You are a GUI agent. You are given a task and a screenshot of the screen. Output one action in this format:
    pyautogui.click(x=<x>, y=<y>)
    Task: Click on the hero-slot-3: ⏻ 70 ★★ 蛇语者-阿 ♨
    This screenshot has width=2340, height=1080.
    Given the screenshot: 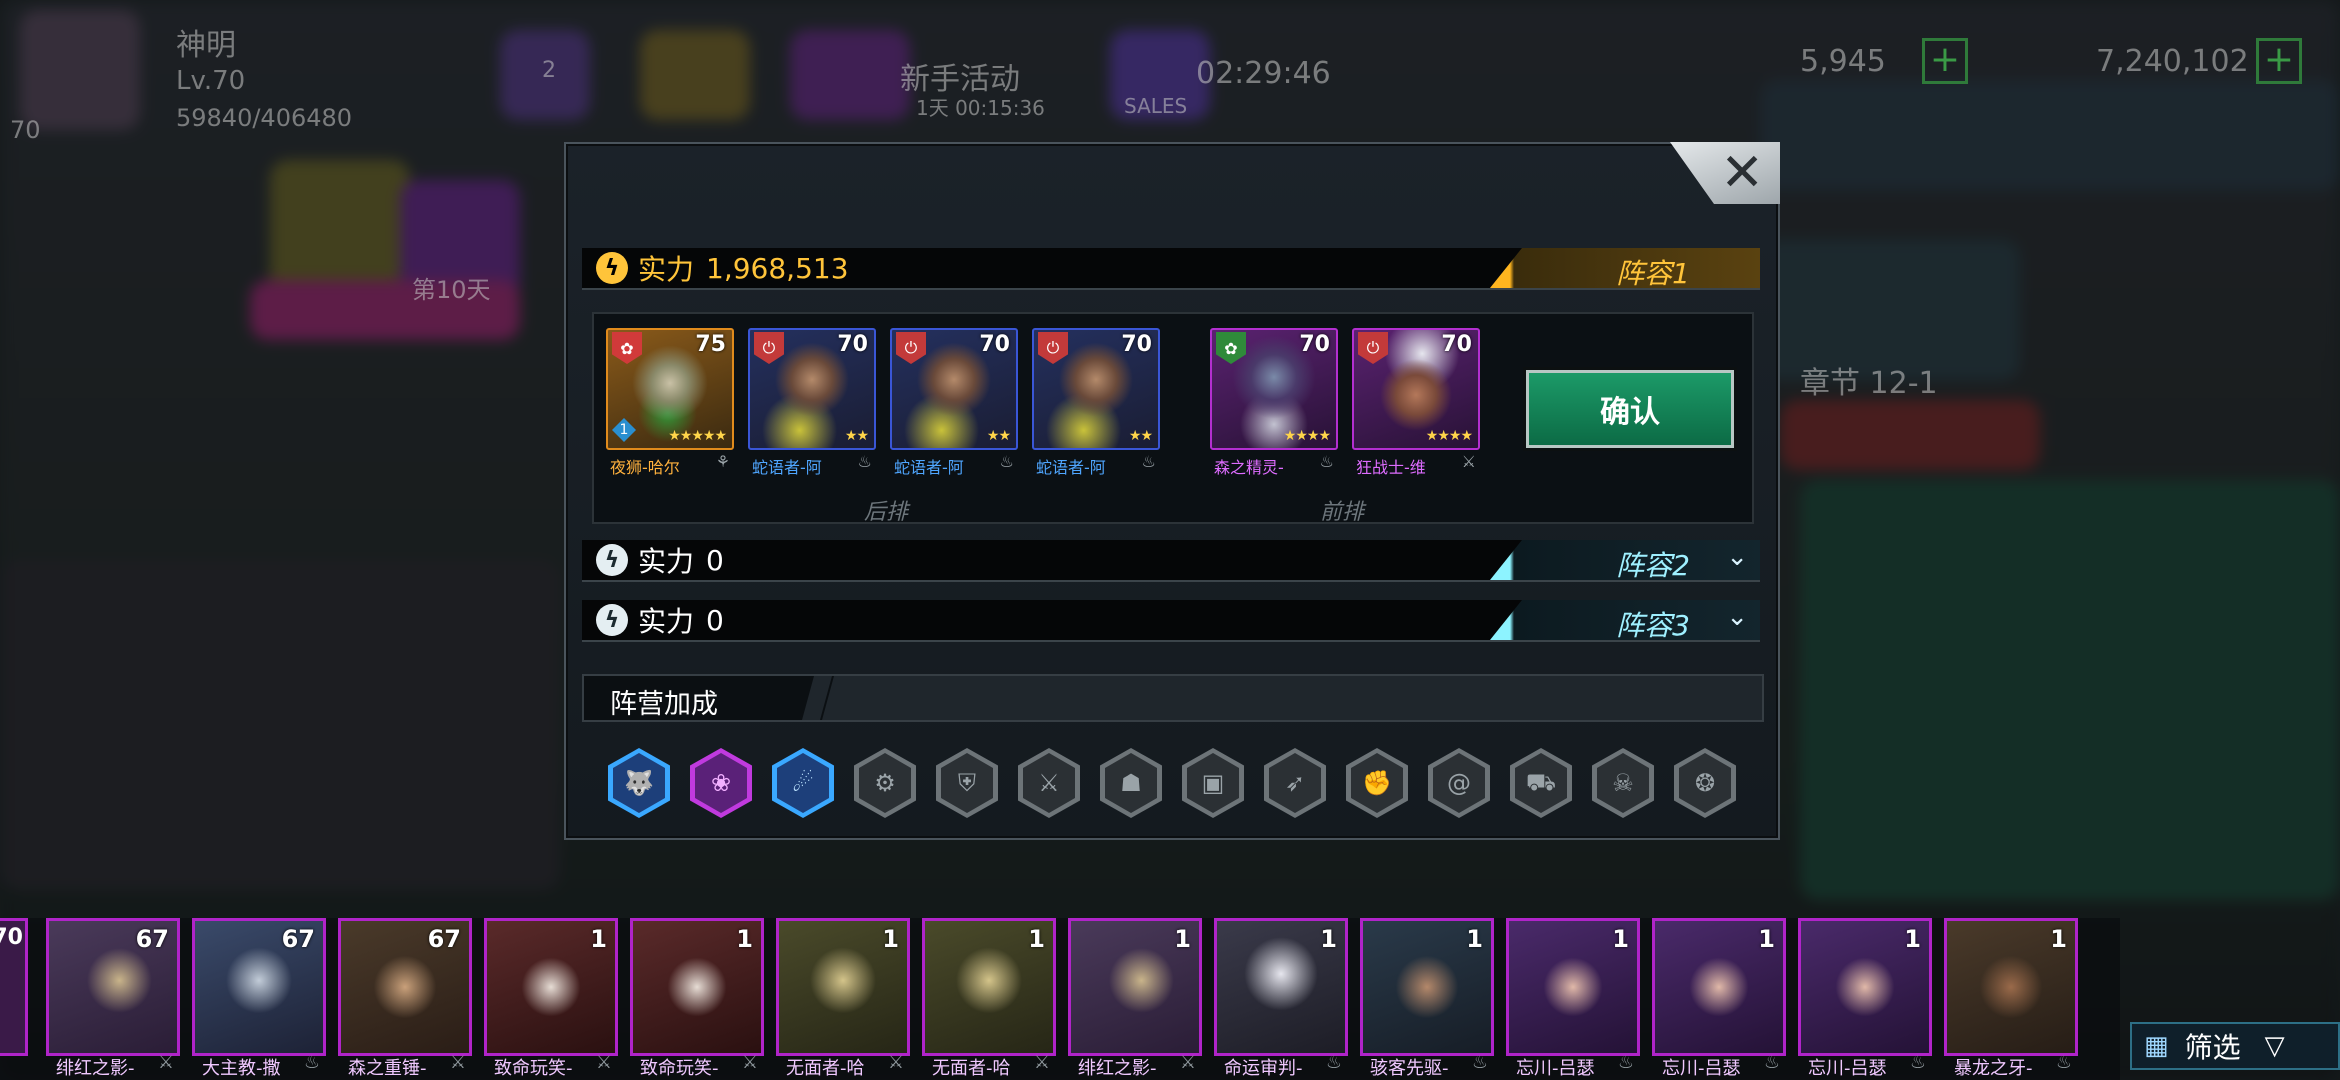 What is the action you would take?
    pyautogui.click(x=954, y=404)
    